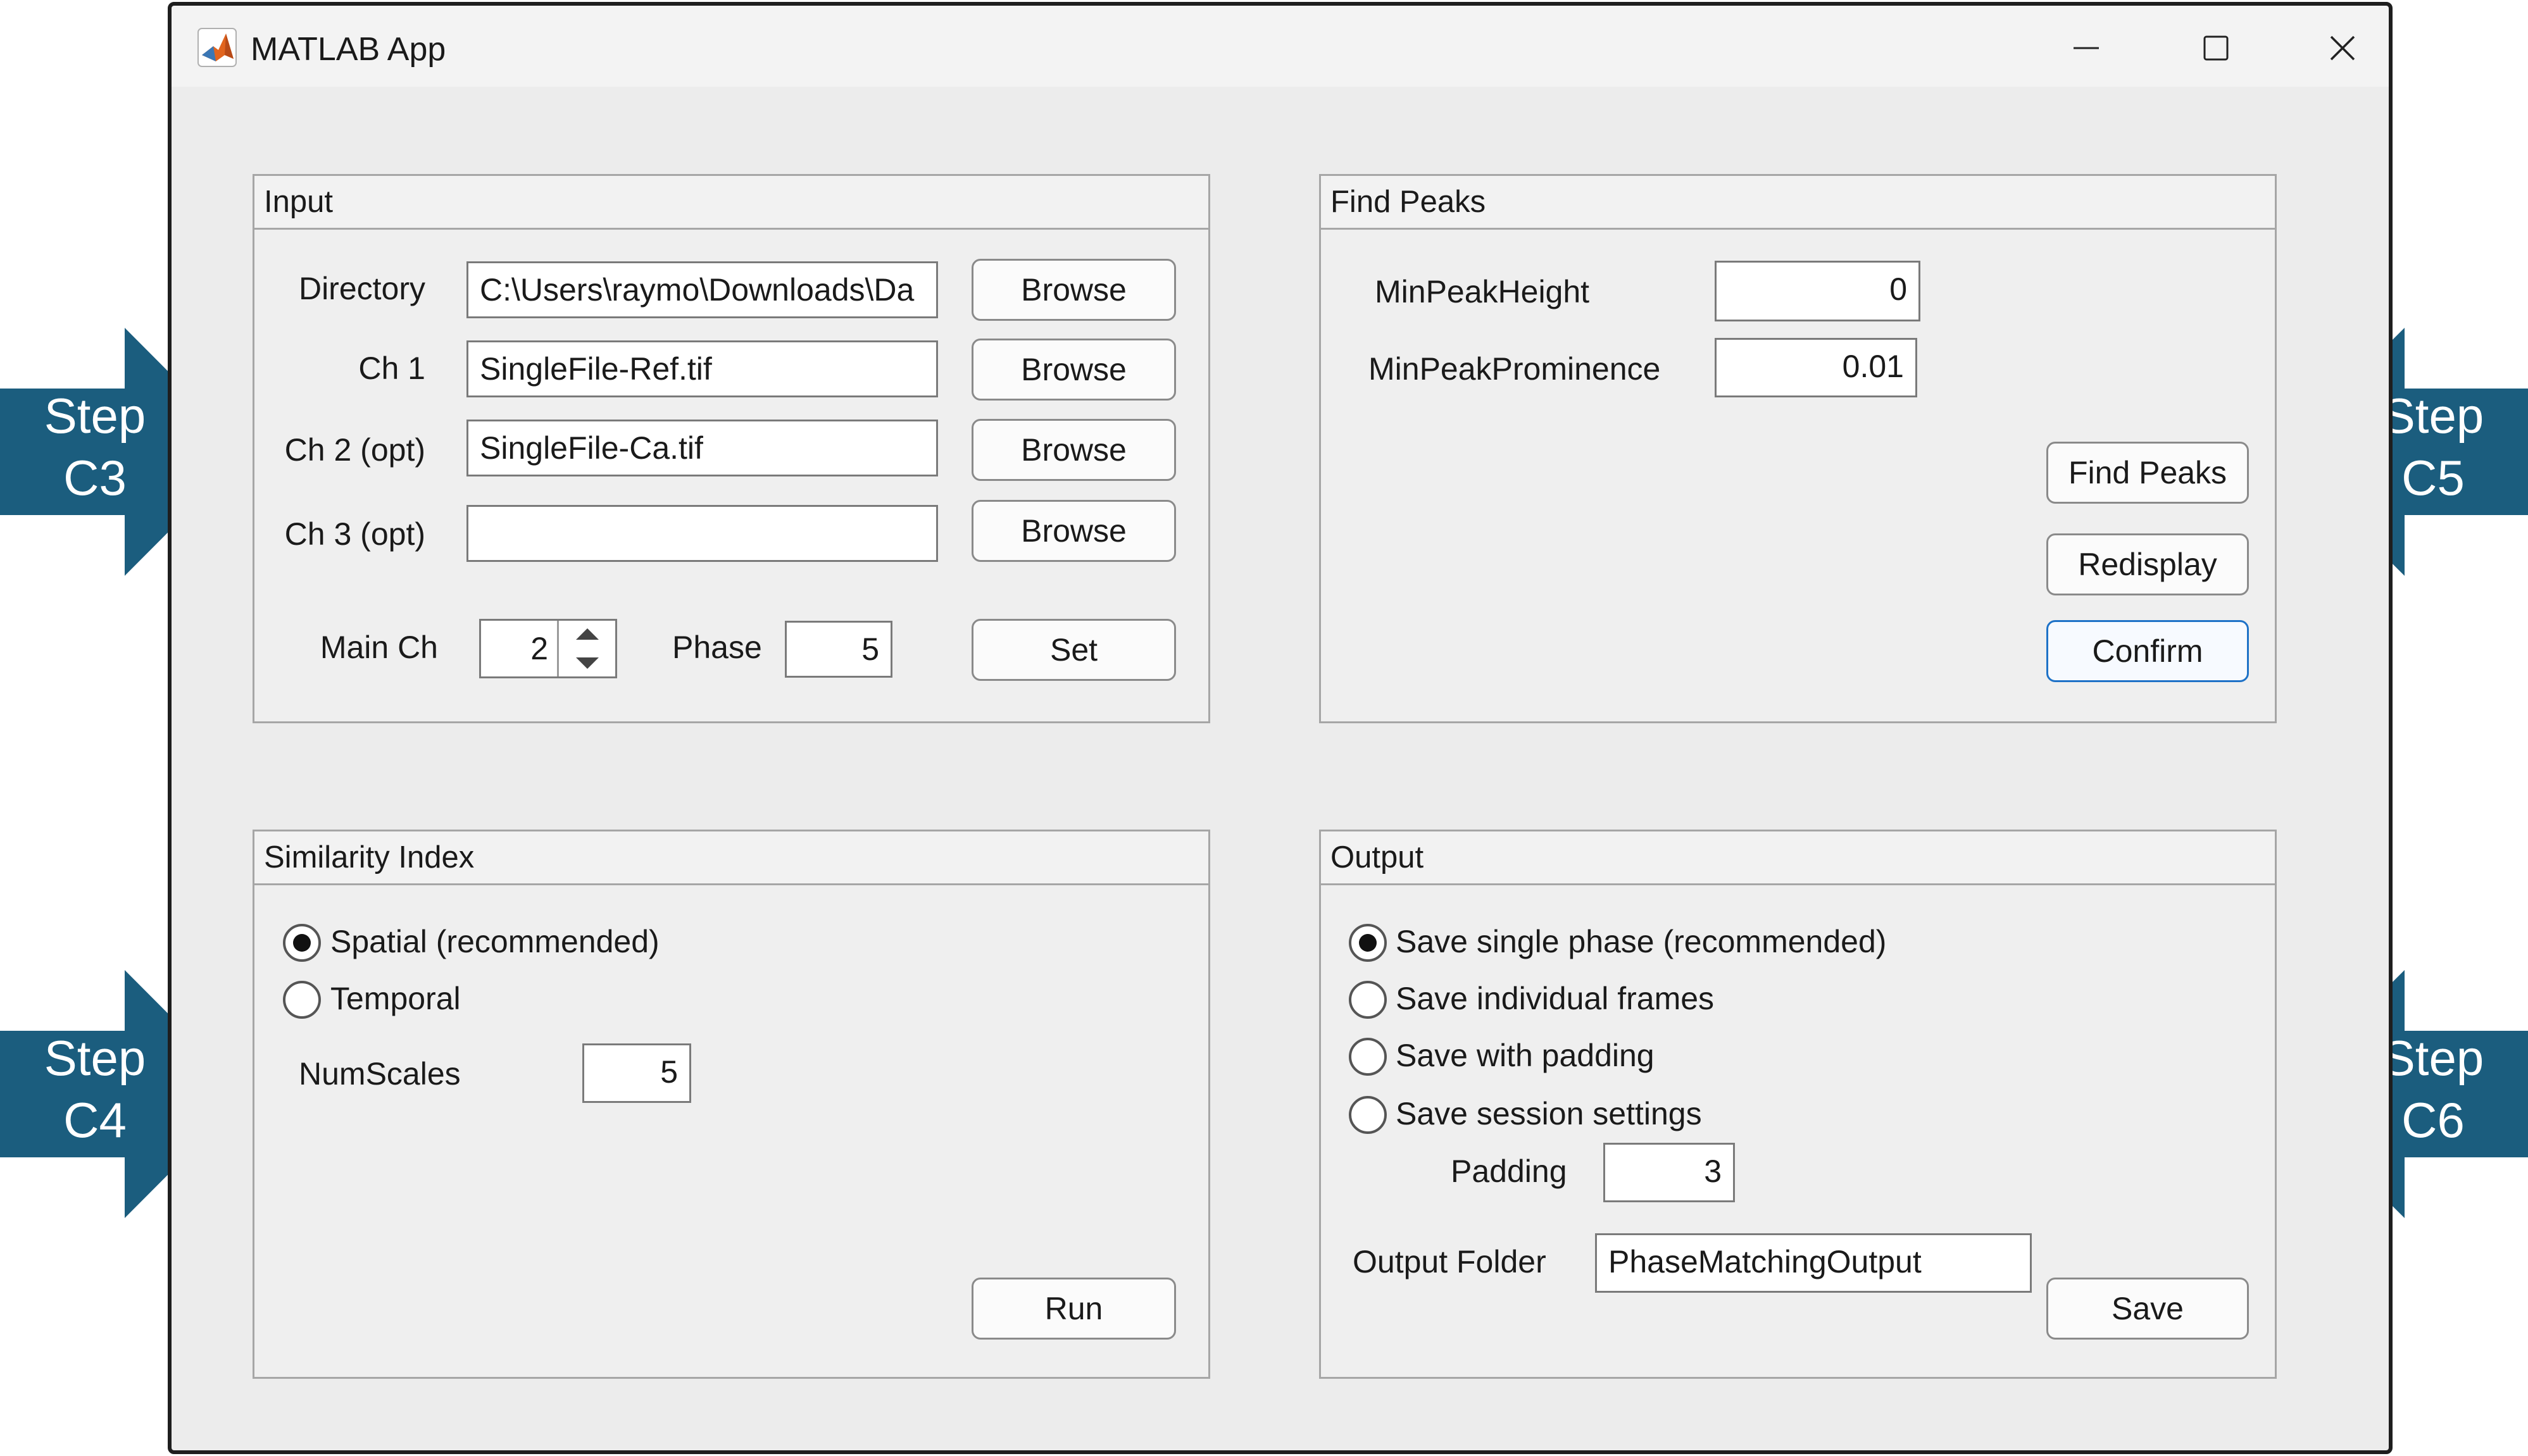  Describe the element at coordinates (1509, 1172) in the screenshot. I see `padding-label: Padding` at that location.